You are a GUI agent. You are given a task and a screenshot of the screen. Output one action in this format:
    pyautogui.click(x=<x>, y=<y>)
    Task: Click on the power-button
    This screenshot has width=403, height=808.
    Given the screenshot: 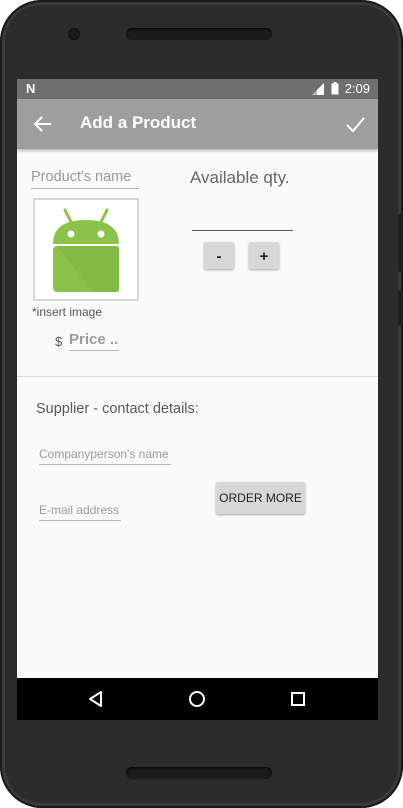 What is the action you would take?
    pyautogui.click(x=400, y=308)
    